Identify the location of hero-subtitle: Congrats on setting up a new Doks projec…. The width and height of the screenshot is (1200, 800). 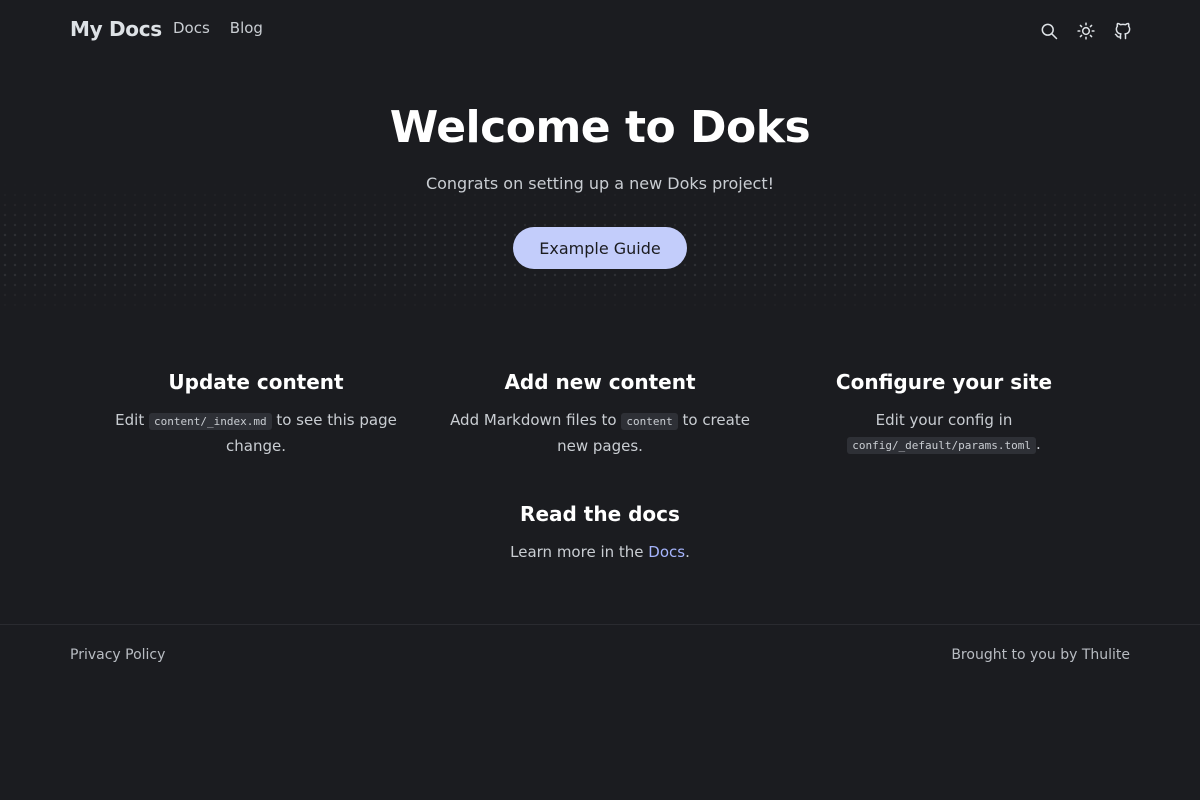
(600, 183).